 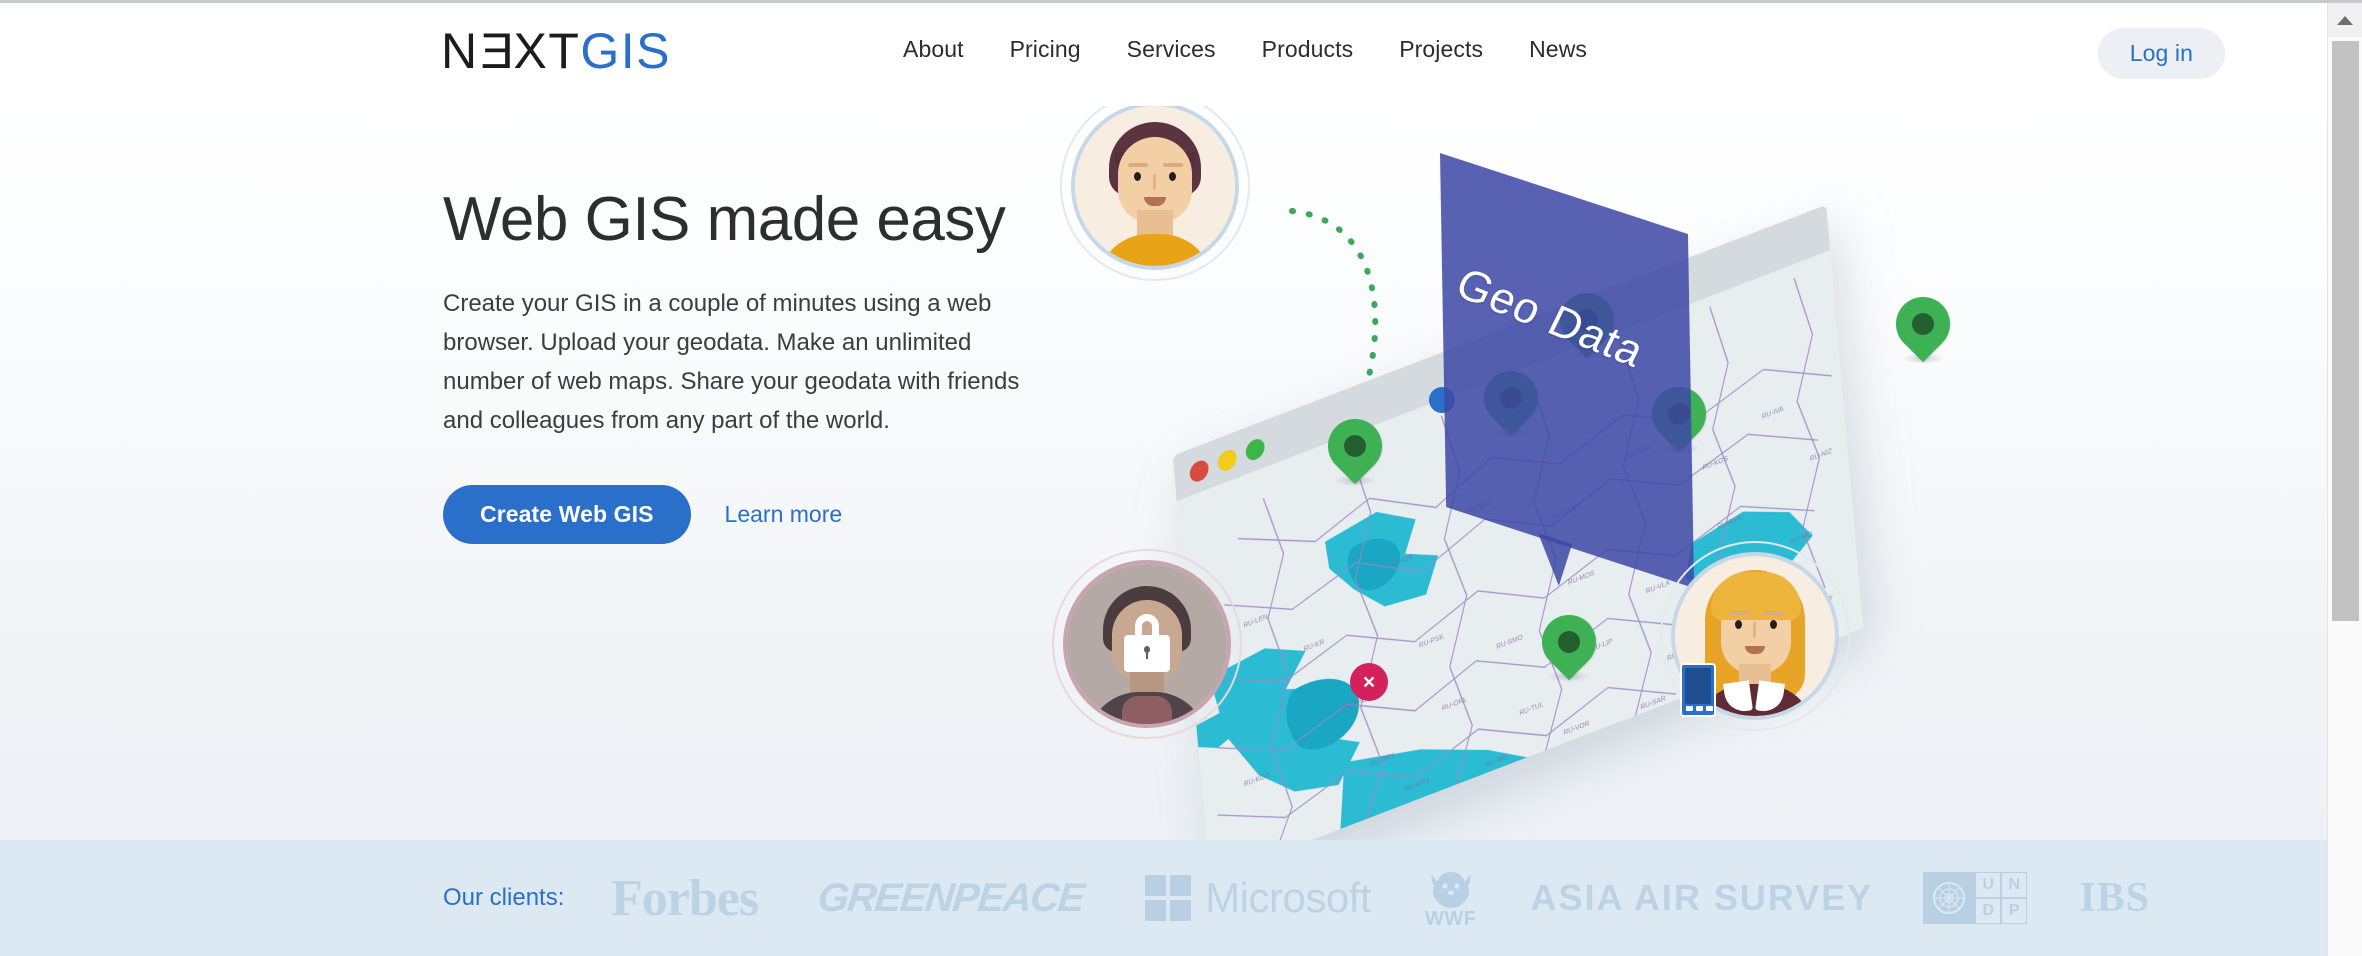 I want to click on microsoft-squares-icon, so click(x=1168, y=898).